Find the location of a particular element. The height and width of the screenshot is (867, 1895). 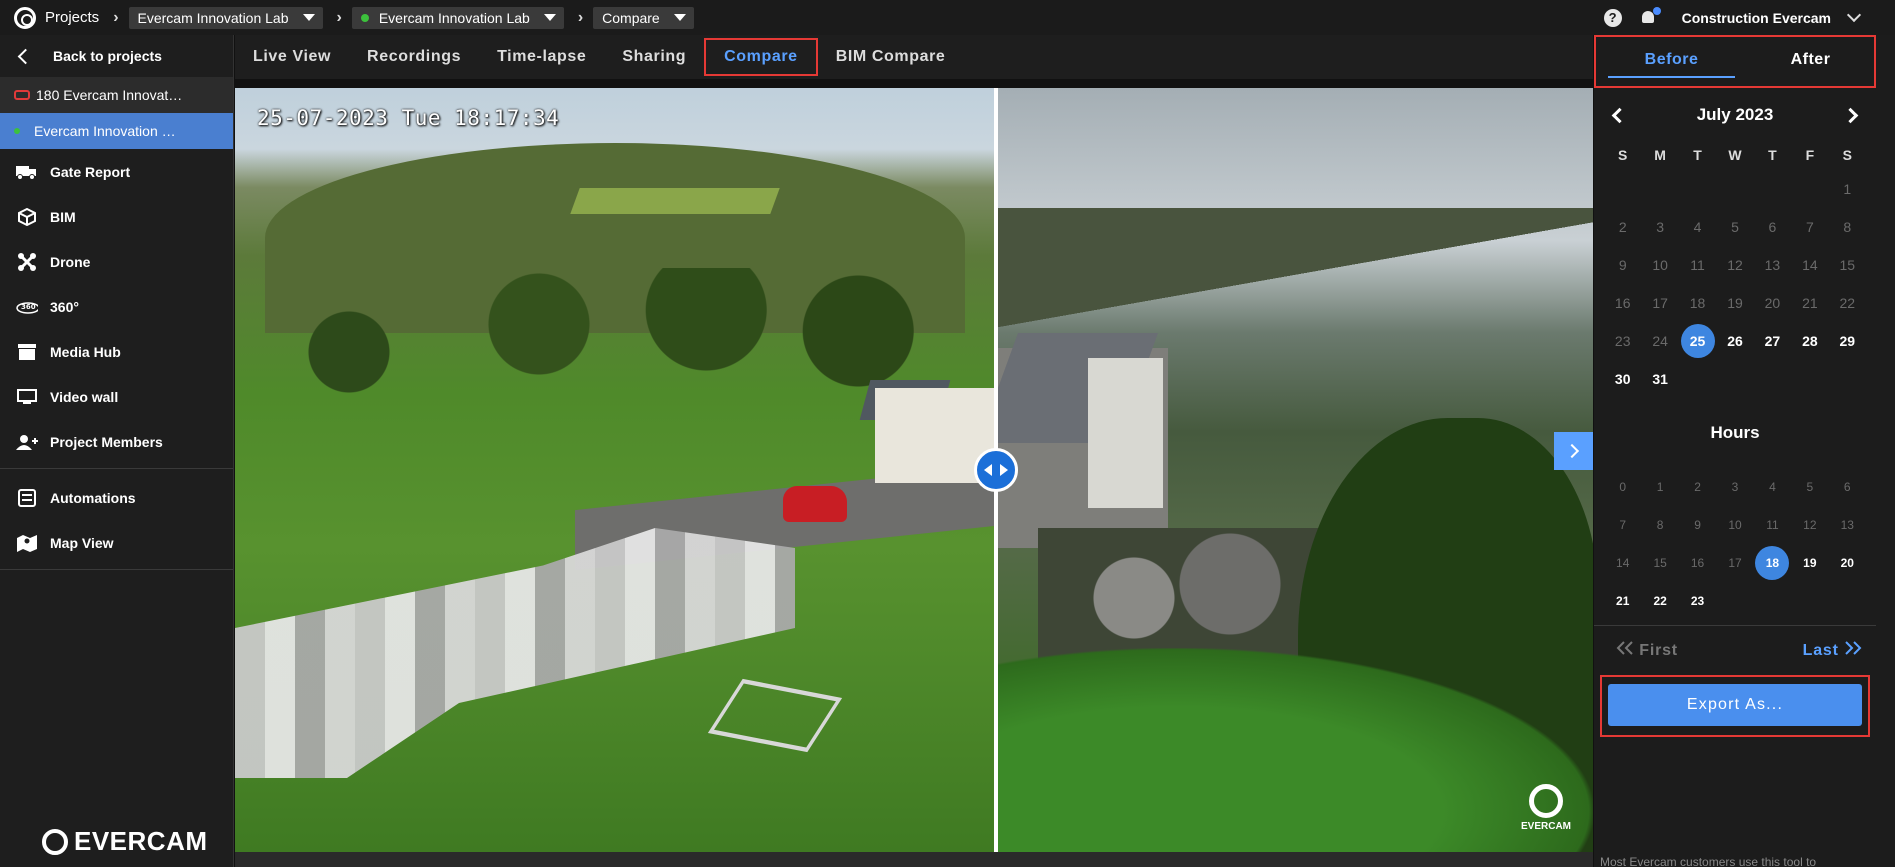

hour-cell: 11 is located at coordinates (1772, 525).